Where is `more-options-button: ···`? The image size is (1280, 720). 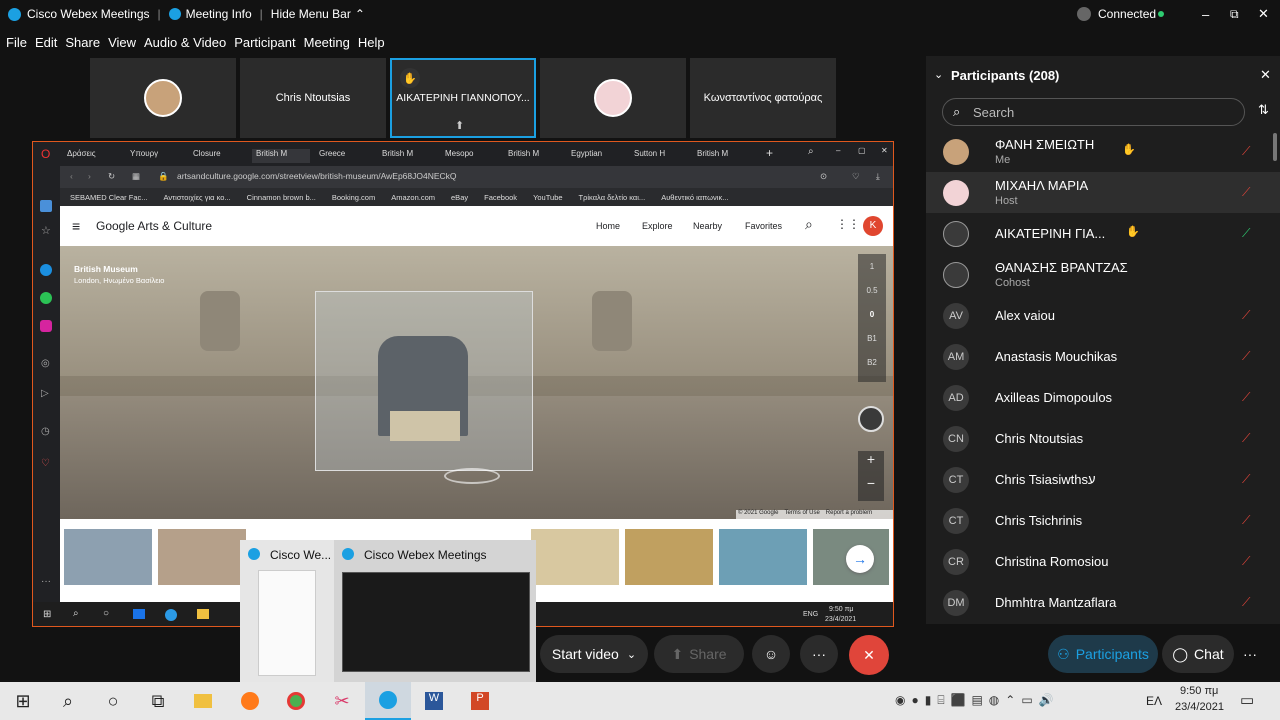
more-options-button: ··· is located at coordinates (819, 654).